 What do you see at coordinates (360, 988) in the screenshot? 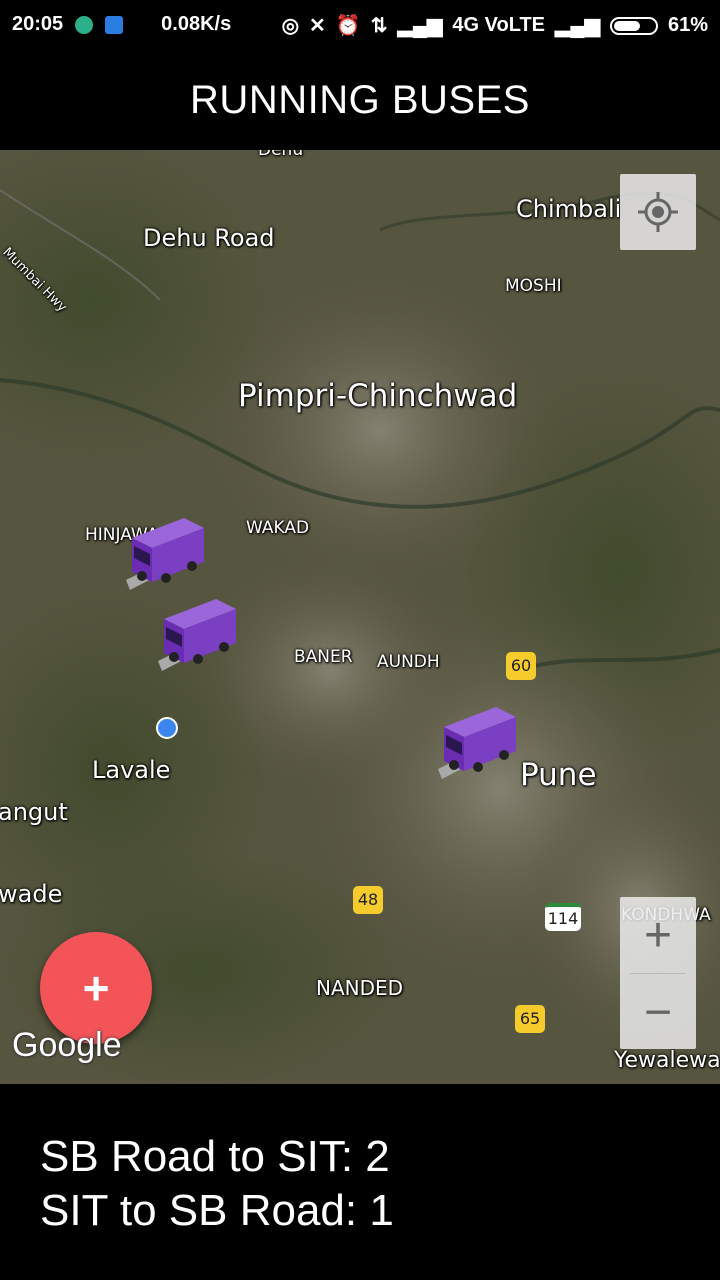
I see `map-label-nanded: NANDED` at bounding box center [360, 988].